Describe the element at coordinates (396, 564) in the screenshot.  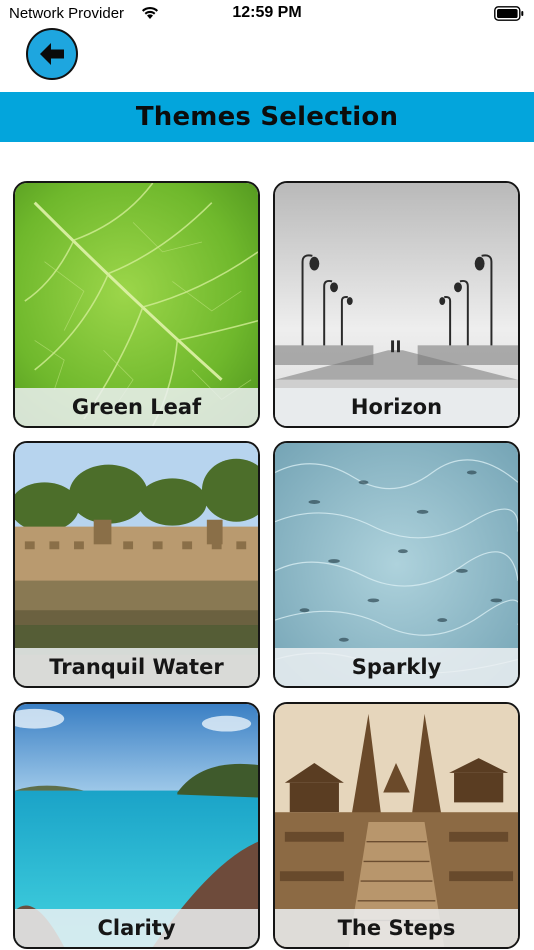
I see `theme-card-sparkly: Sparkly` at that location.